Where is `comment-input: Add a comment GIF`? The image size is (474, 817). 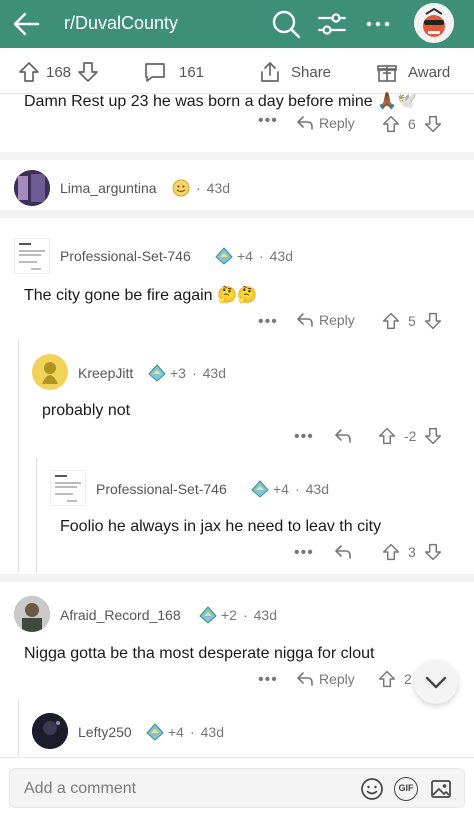
comment-input: Add a comment GIF is located at coordinates (237, 788).